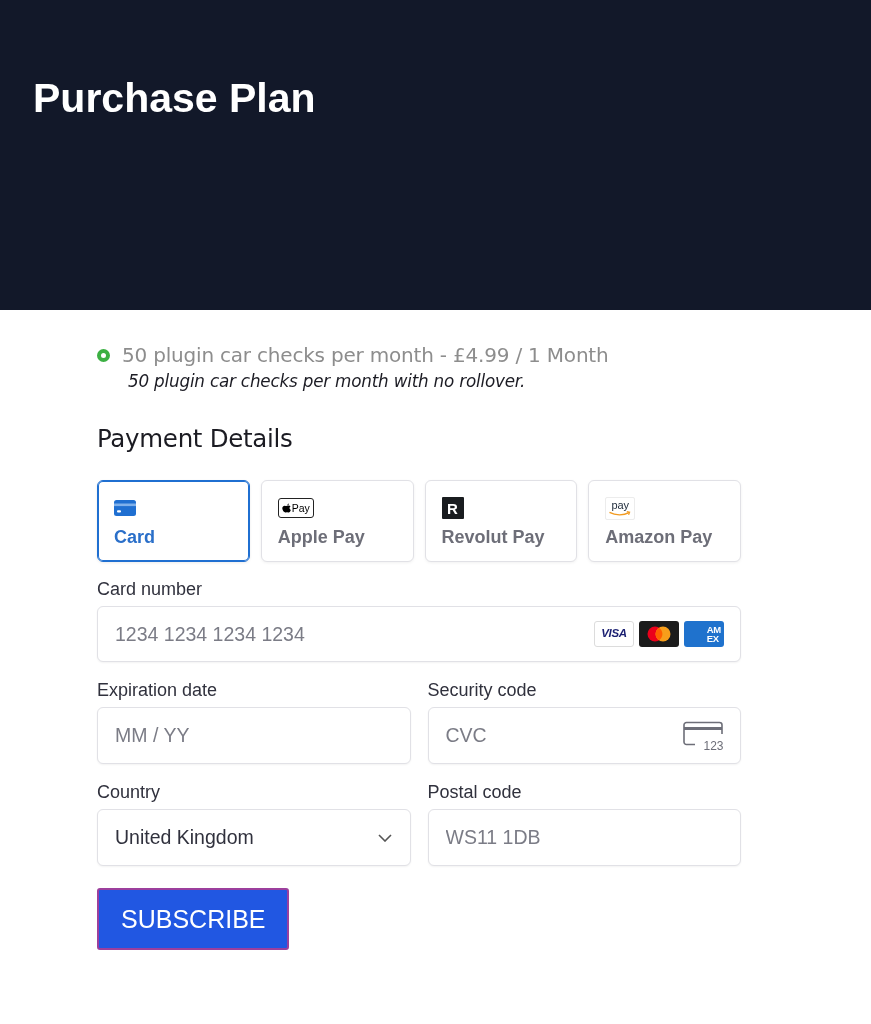 Image resolution: width=871 pixels, height=1024 pixels. I want to click on chevron-down-icon, so click(384, 837).